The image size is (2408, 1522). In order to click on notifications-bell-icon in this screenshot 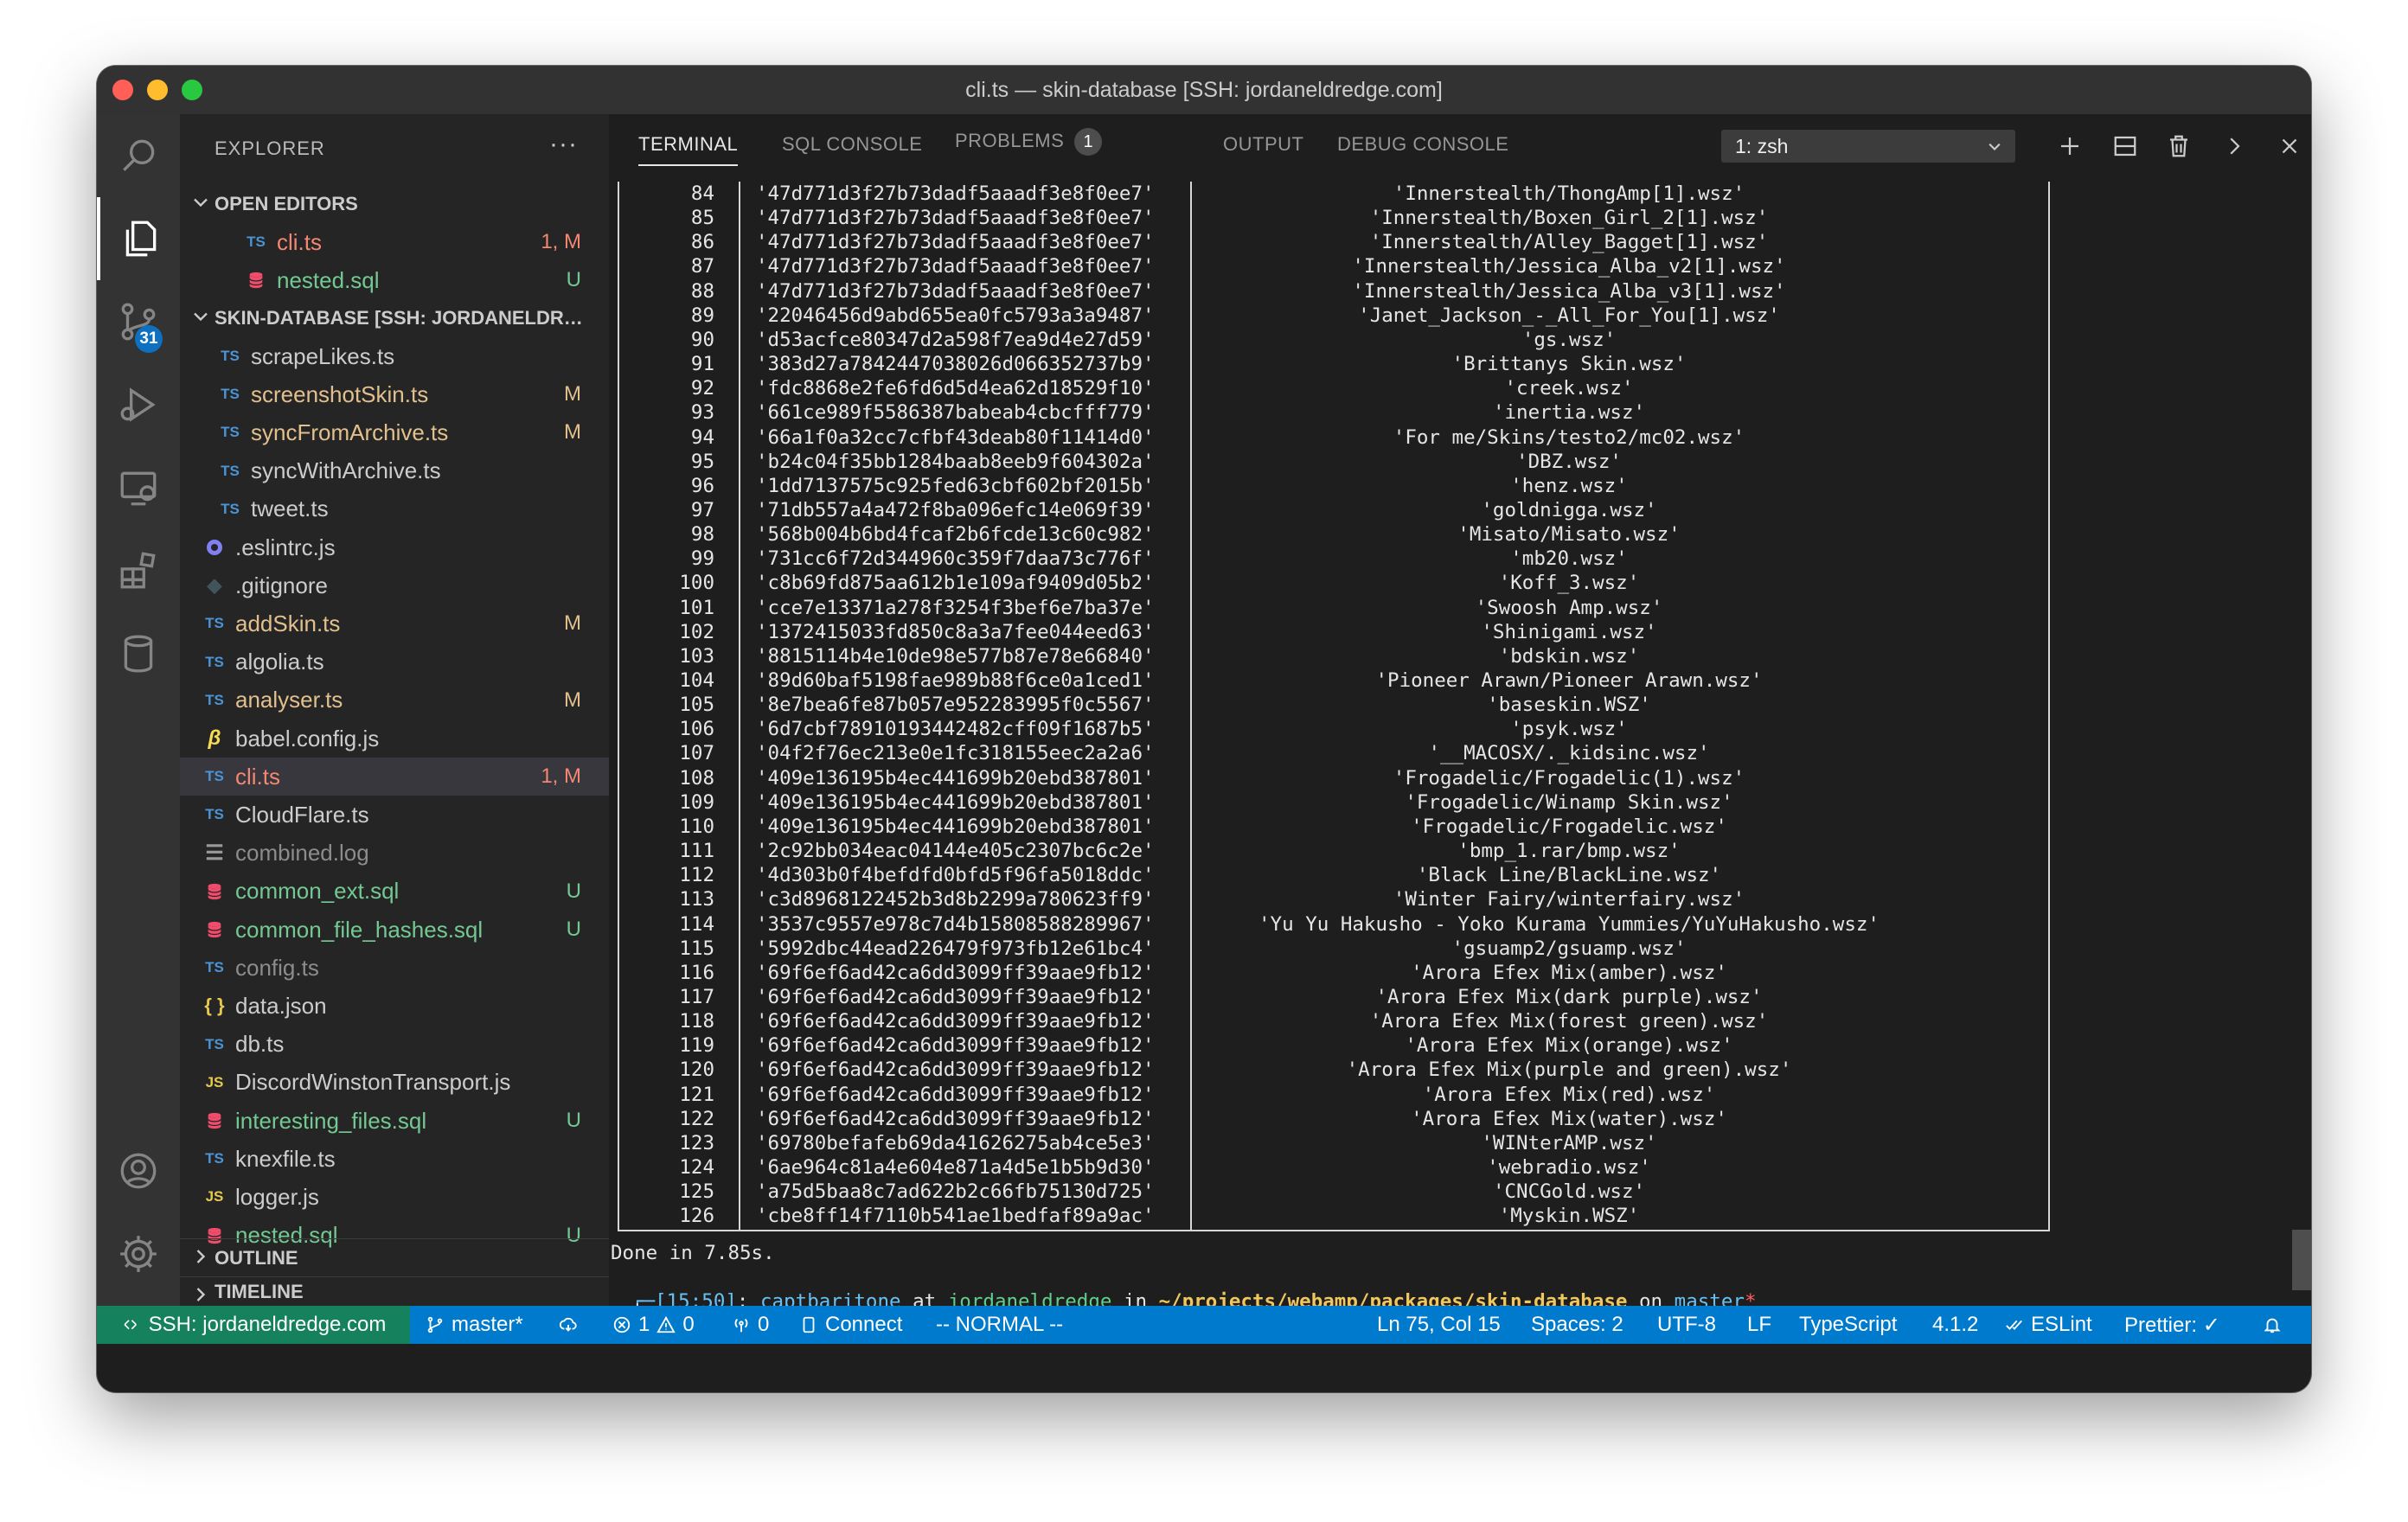, I will do `click(2272, 1325)`.